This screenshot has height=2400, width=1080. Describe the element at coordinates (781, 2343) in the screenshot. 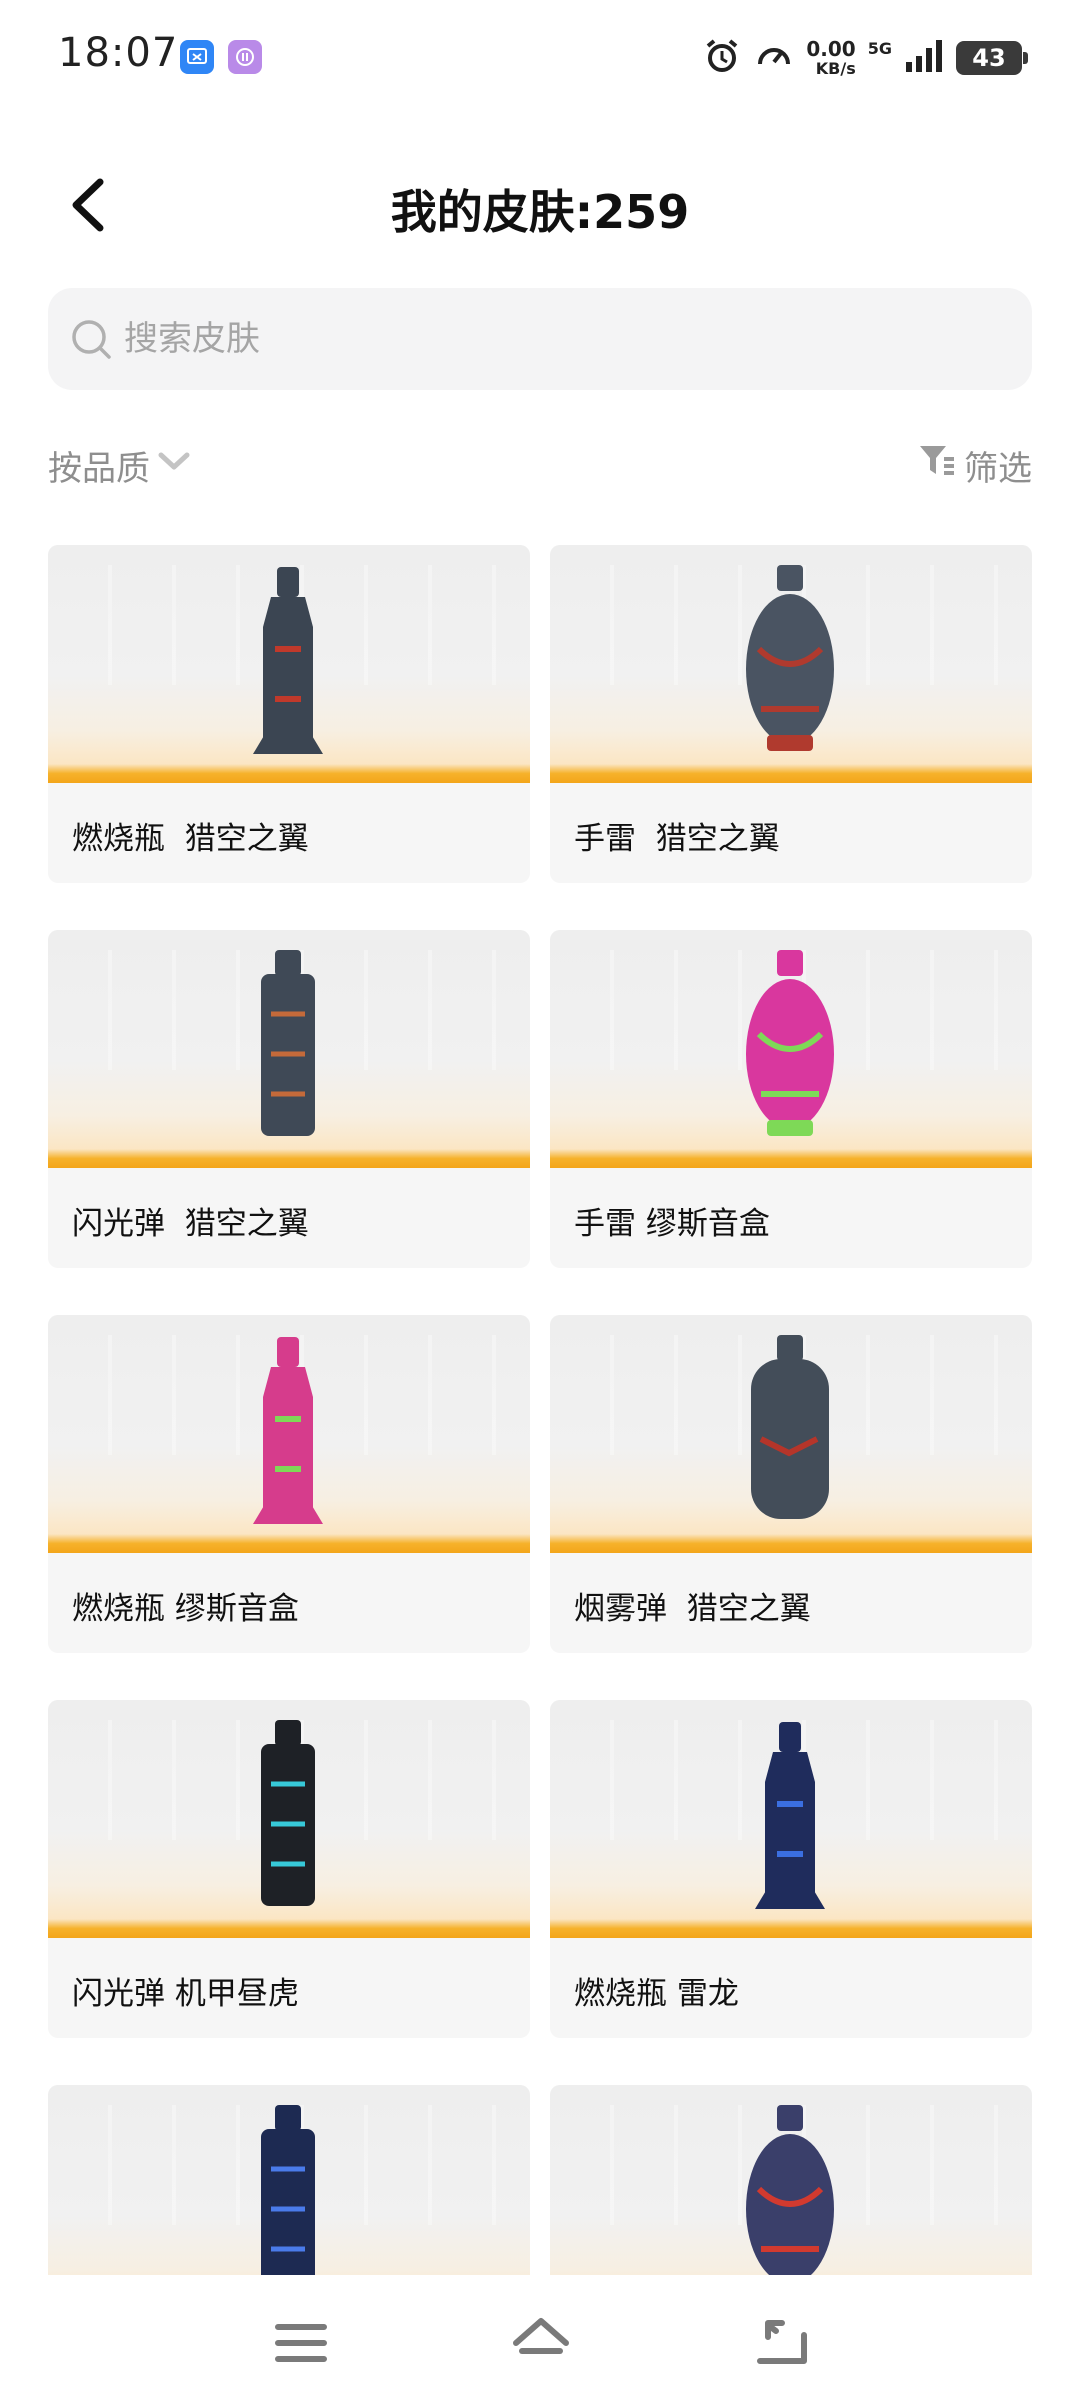

I see `back-icon` at that location.